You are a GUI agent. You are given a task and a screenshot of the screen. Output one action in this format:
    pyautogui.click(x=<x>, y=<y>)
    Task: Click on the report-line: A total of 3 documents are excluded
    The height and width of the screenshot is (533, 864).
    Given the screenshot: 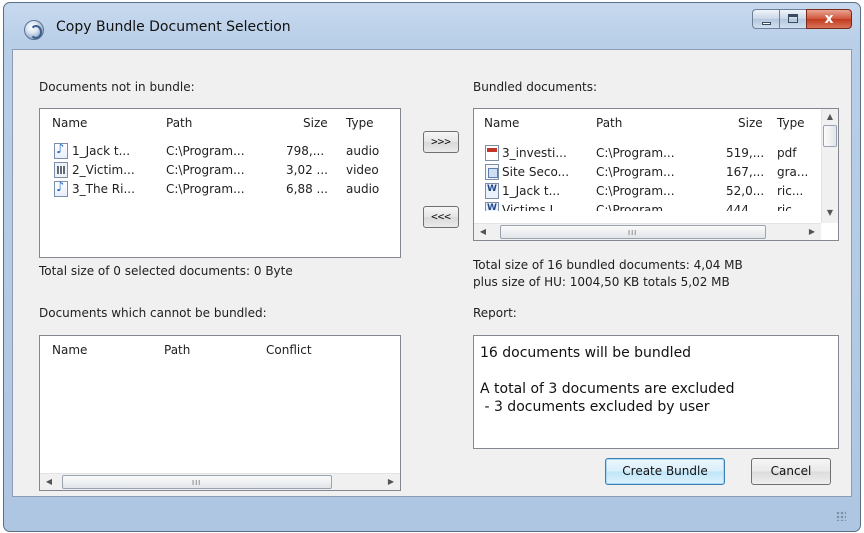 What is the action you would take?
    pyautogui.click(x=607, y=389)
    